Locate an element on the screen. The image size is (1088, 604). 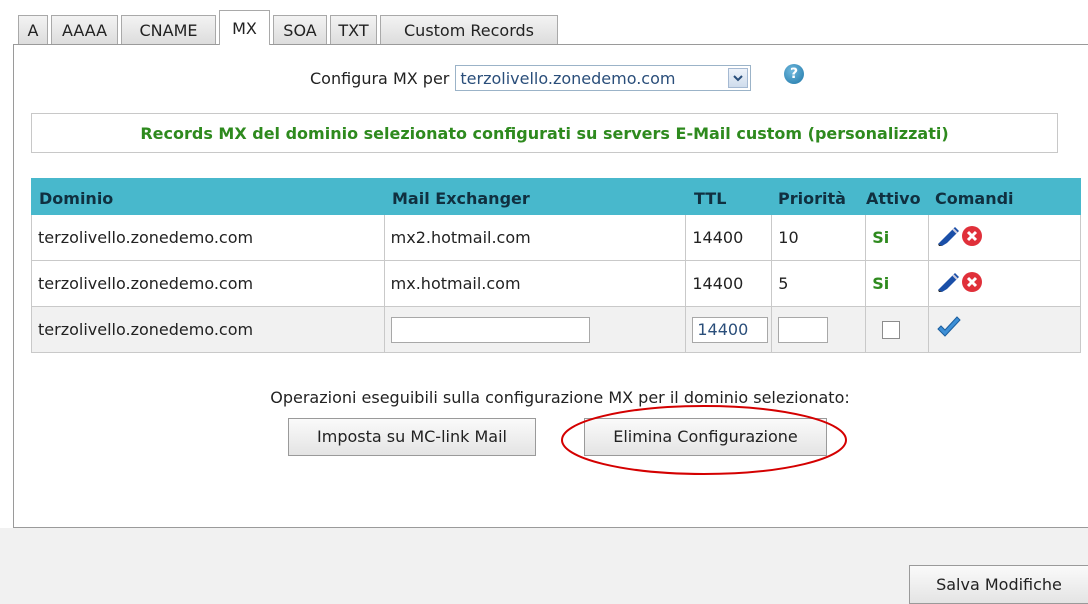
exchanger-input is located at coordinates (490, 329).